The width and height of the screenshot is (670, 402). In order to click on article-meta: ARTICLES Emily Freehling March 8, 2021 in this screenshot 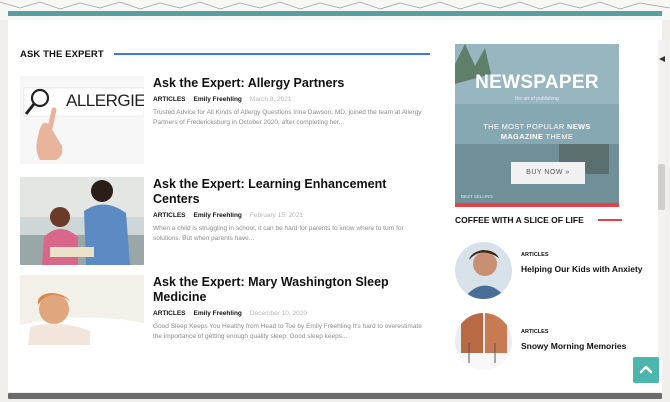, I will do `click(291, 99)`.